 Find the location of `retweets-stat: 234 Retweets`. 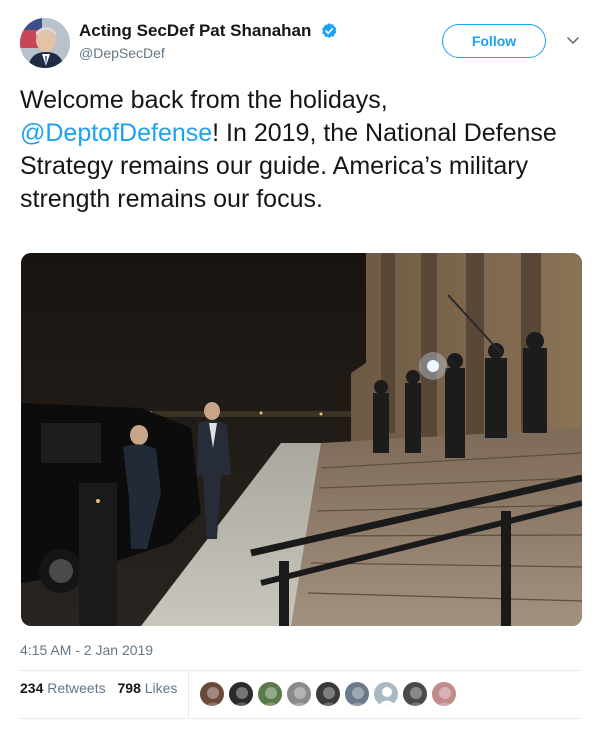

retweets-stat: 234 Retweets is located at coordinates (63, 688).